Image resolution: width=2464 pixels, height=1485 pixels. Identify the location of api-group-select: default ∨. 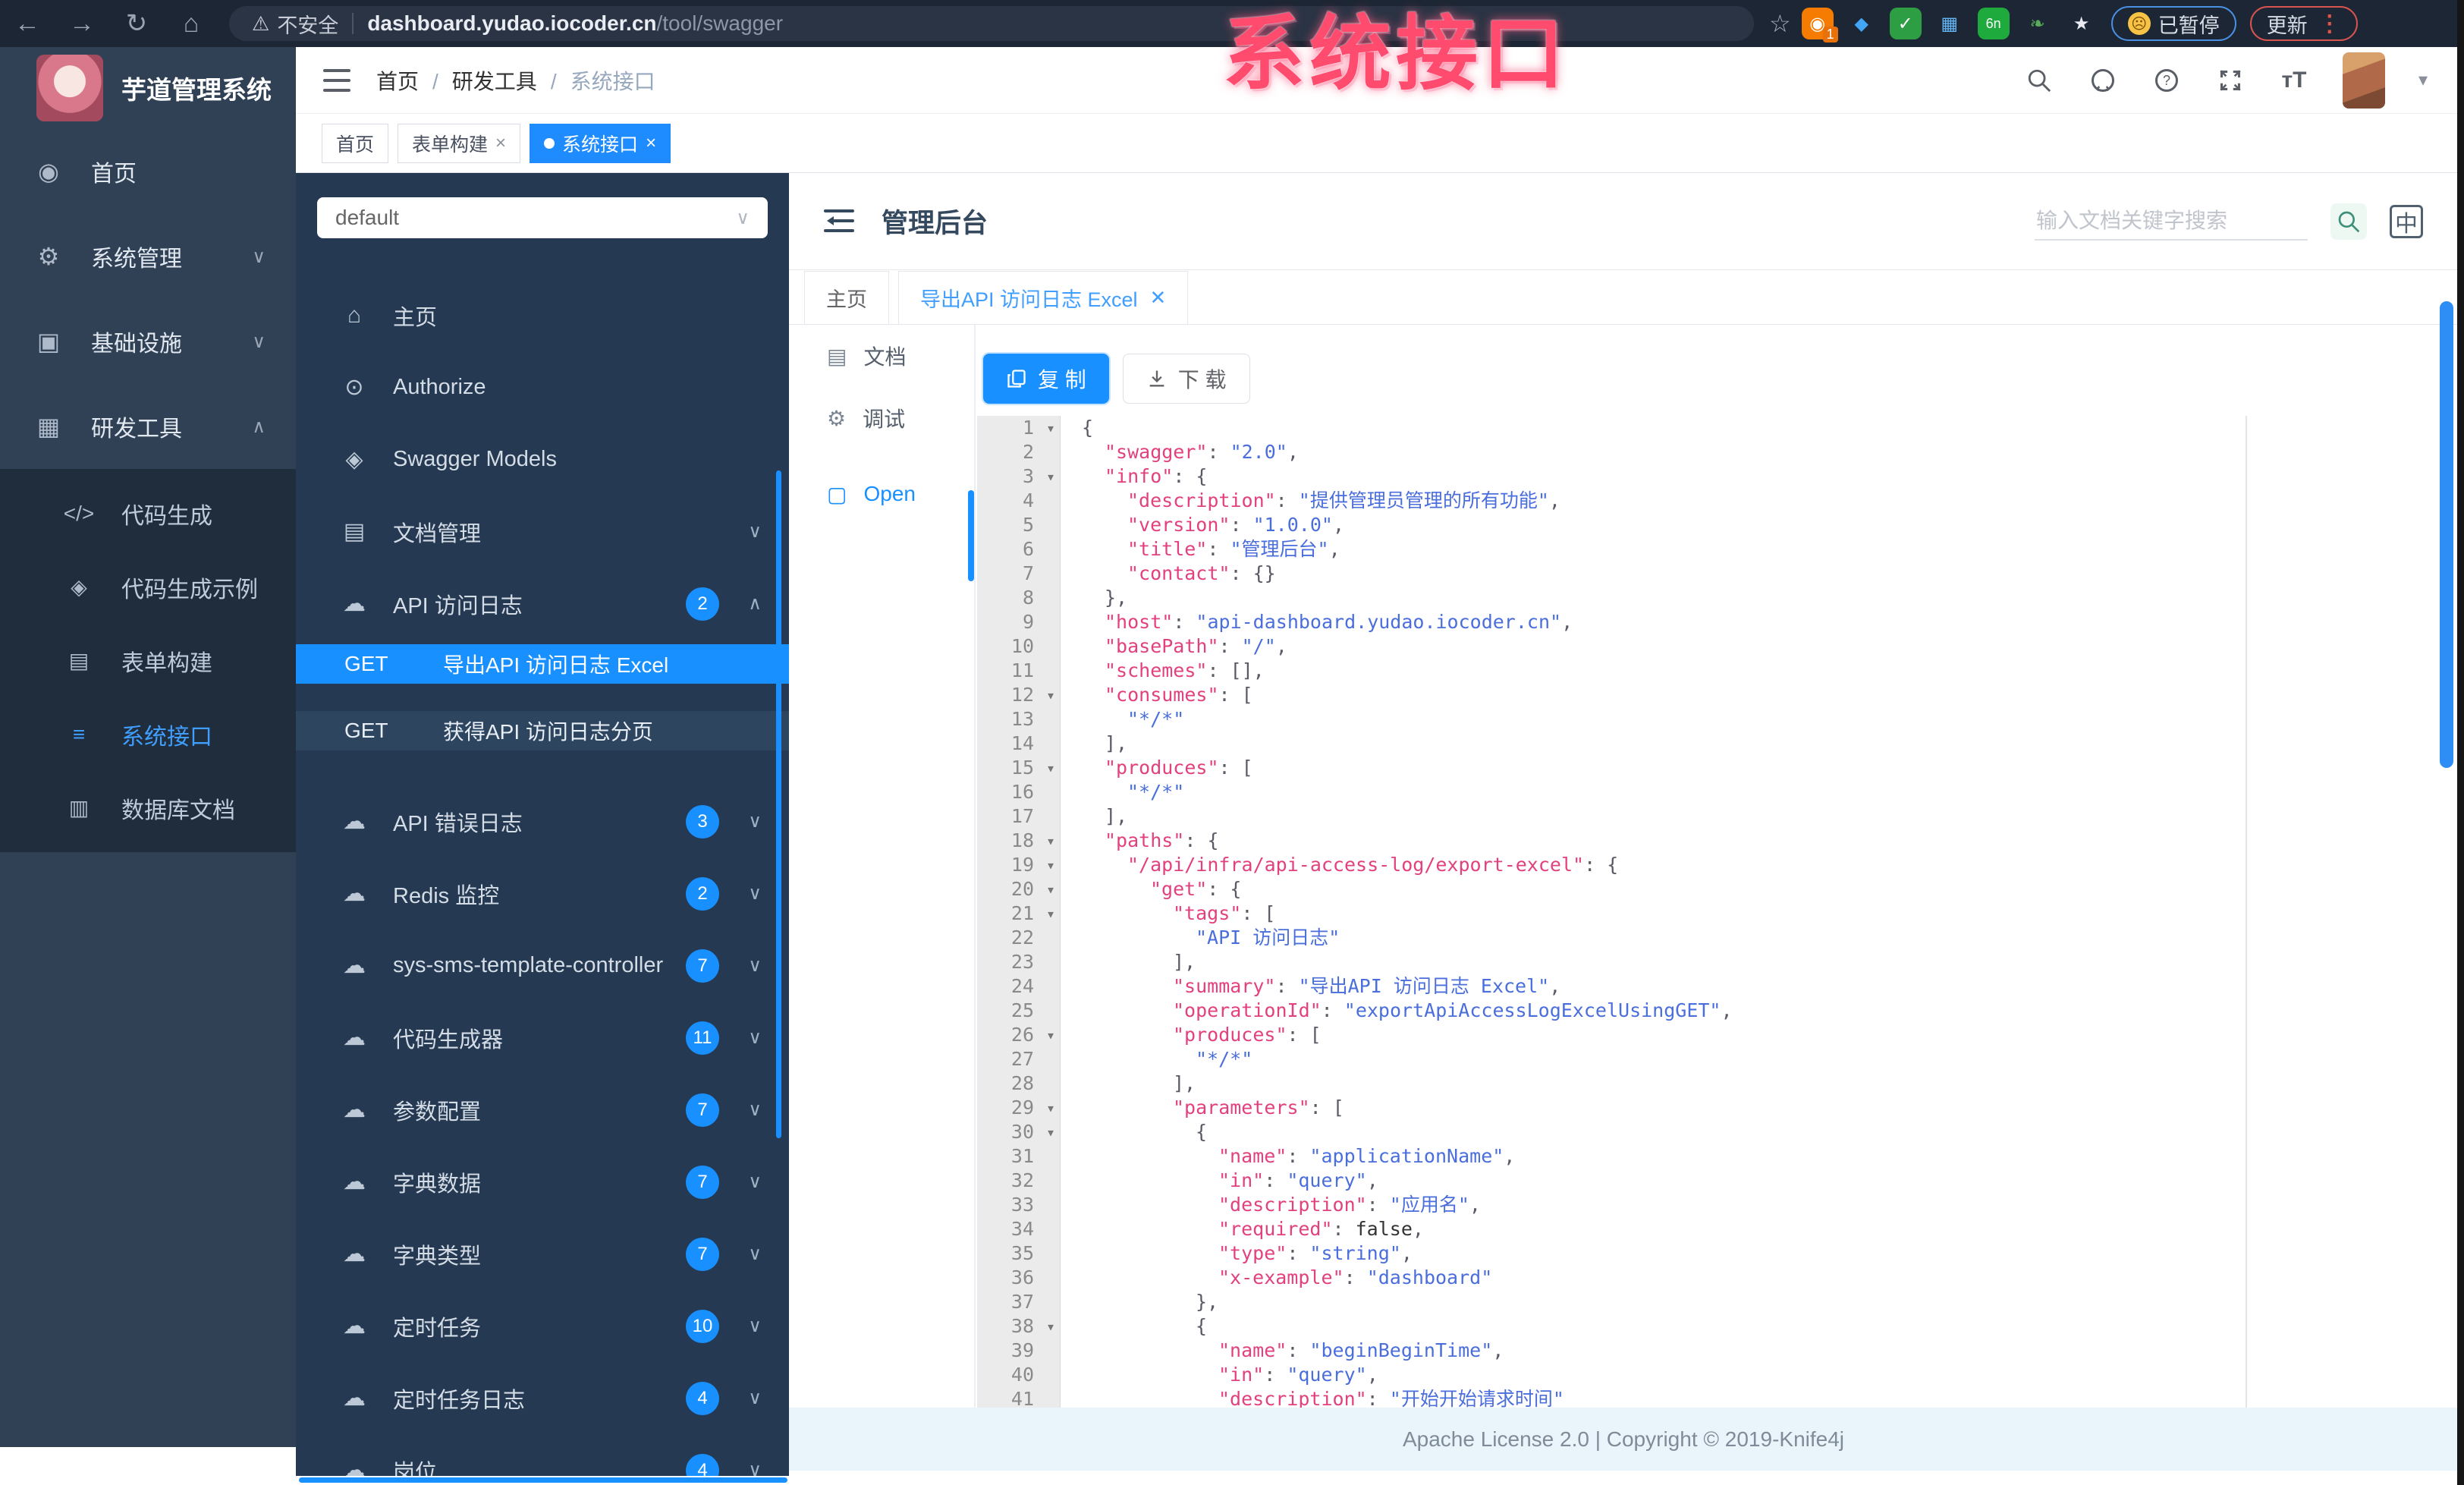
(542, 217).